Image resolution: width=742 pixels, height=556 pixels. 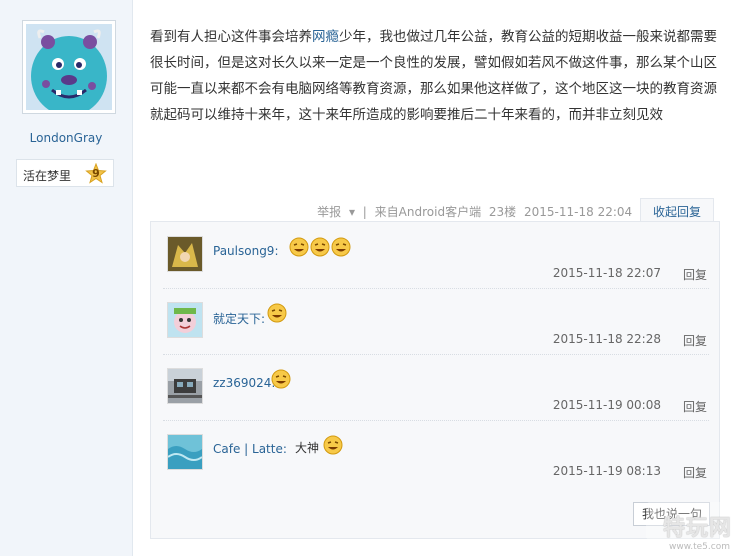 I want to click on report-link: 举报 ▾, so click(x=334, y=212).